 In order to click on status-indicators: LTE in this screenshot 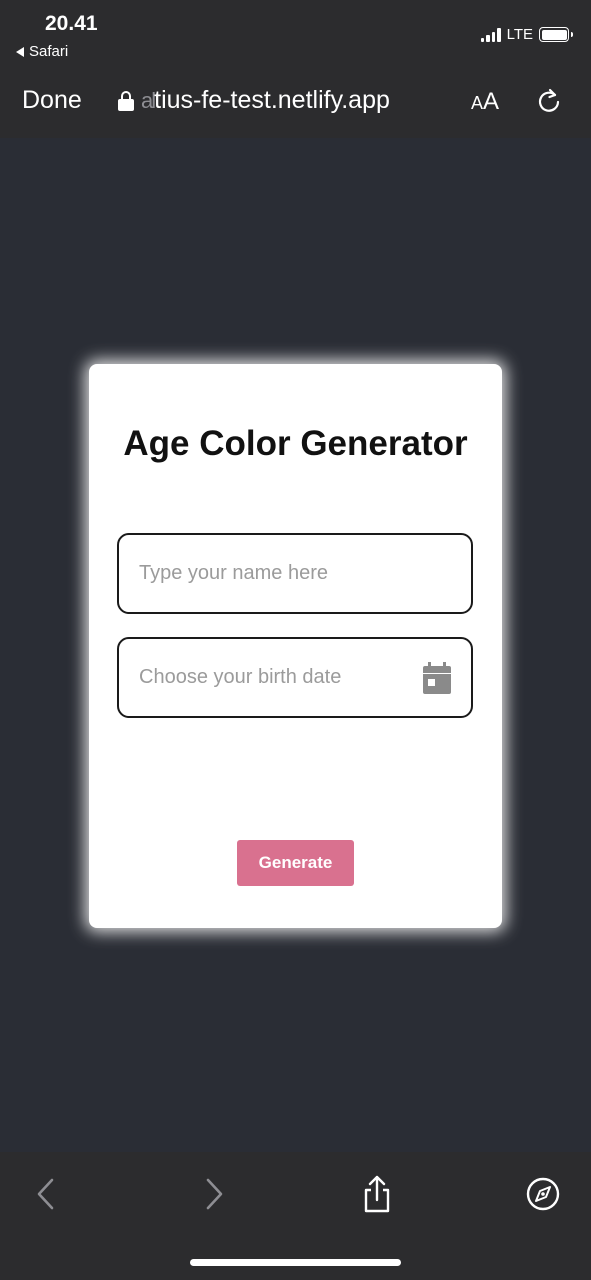, I will do `click(526, 34)`.